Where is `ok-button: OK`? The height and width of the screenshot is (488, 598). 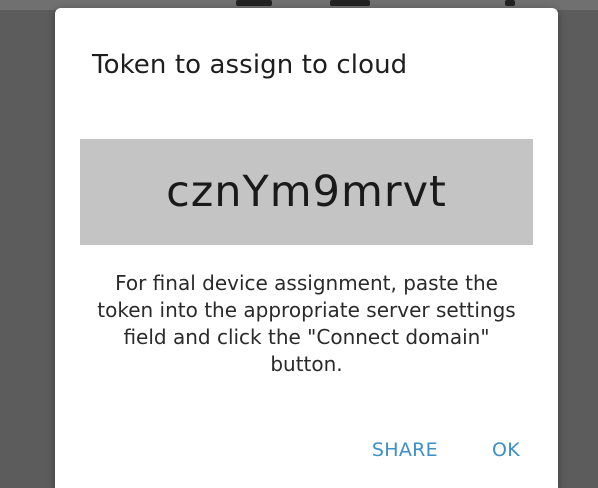
ok-button: OK is located at coordinates (506, 450).